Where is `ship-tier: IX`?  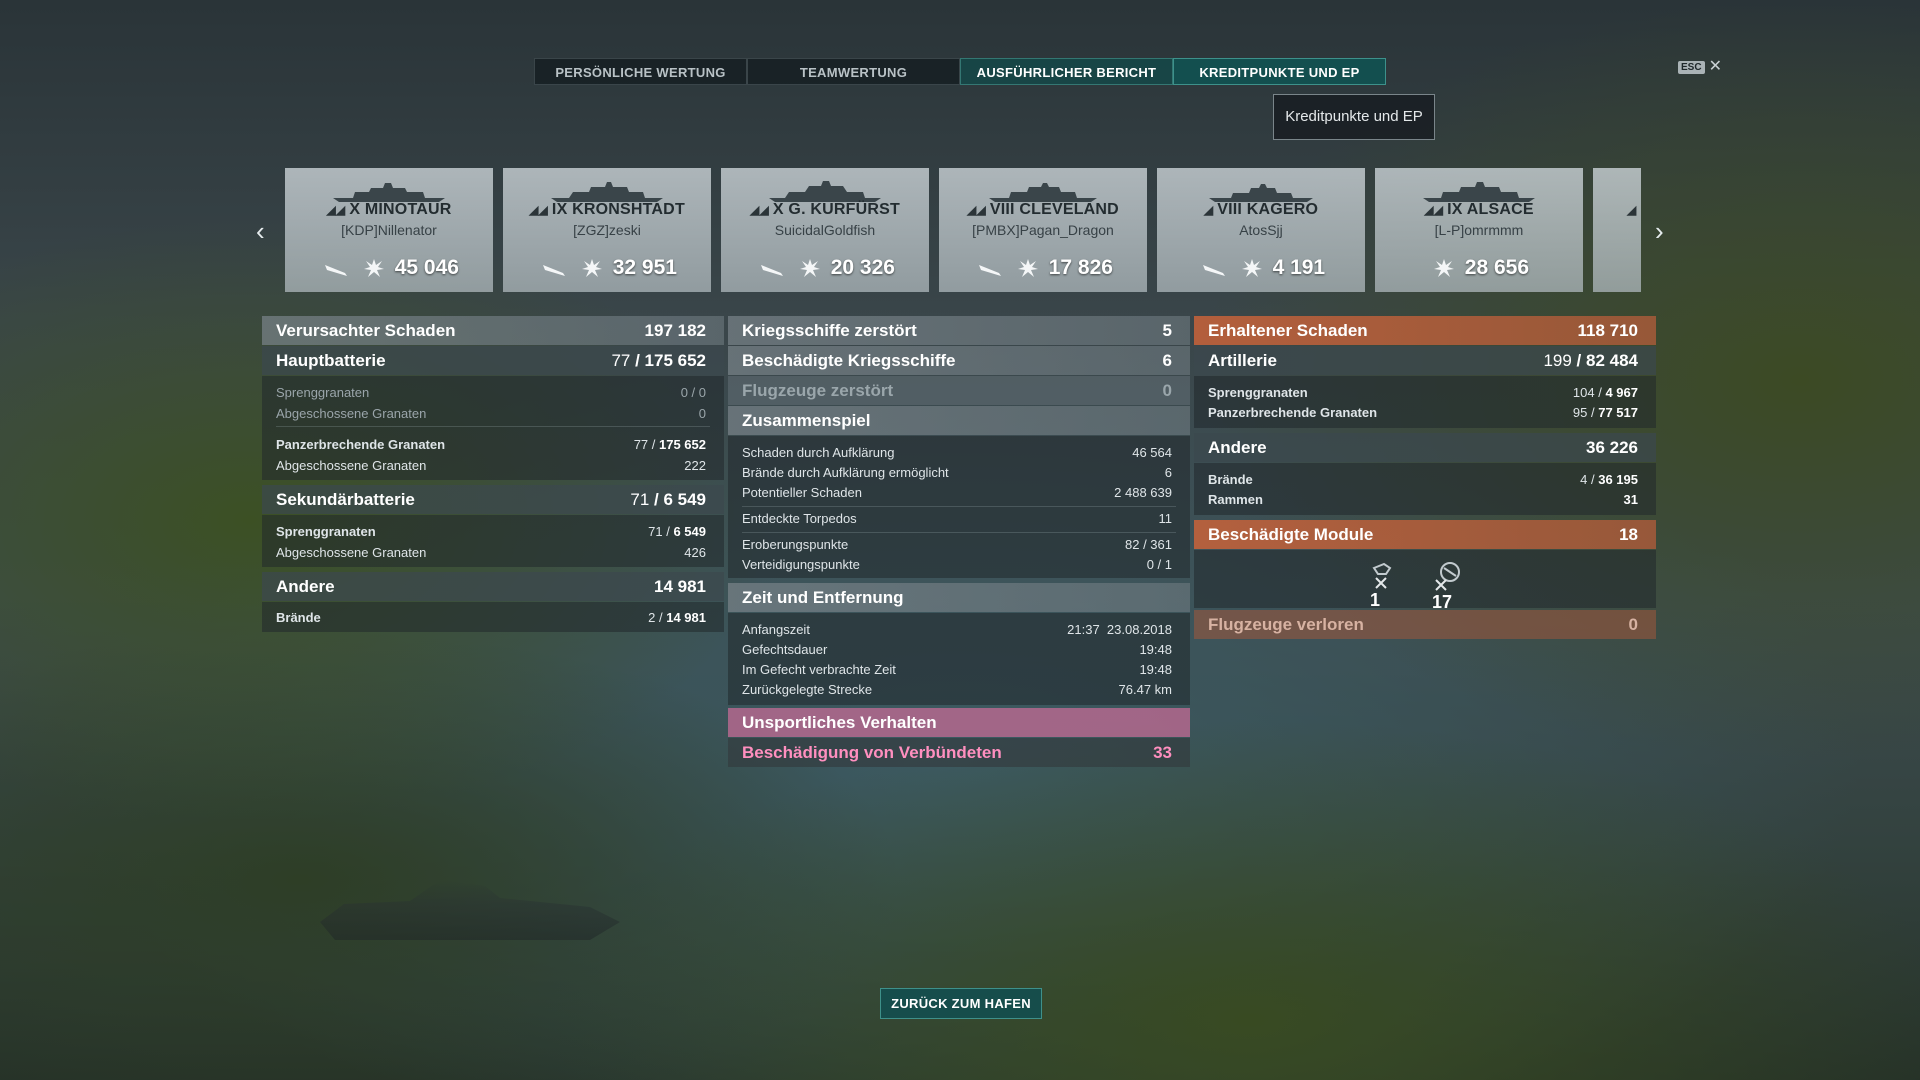 ship-tier: IX is located at coordinates (559, 209).